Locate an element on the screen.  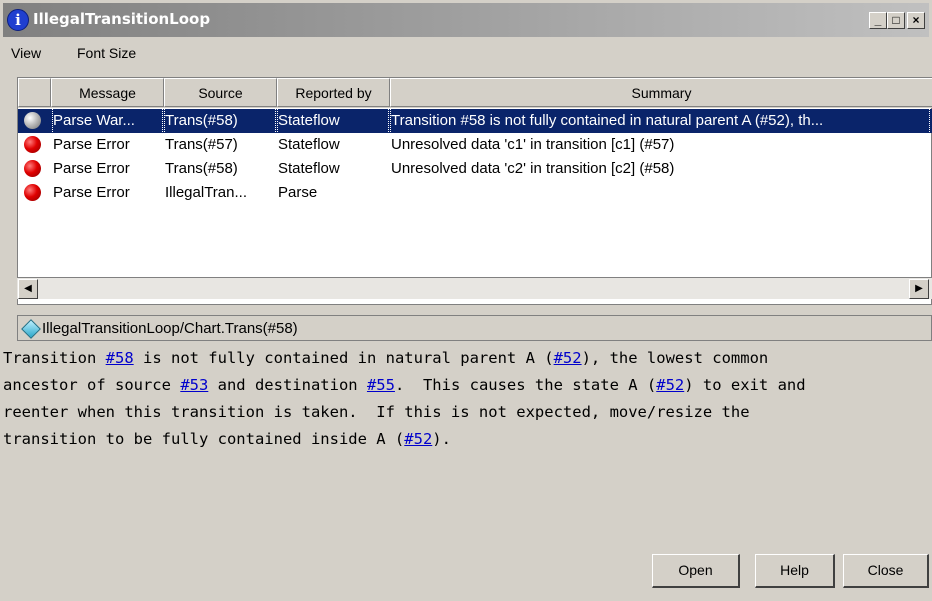
minimize-button: _ is located at coordinates (878, 20).